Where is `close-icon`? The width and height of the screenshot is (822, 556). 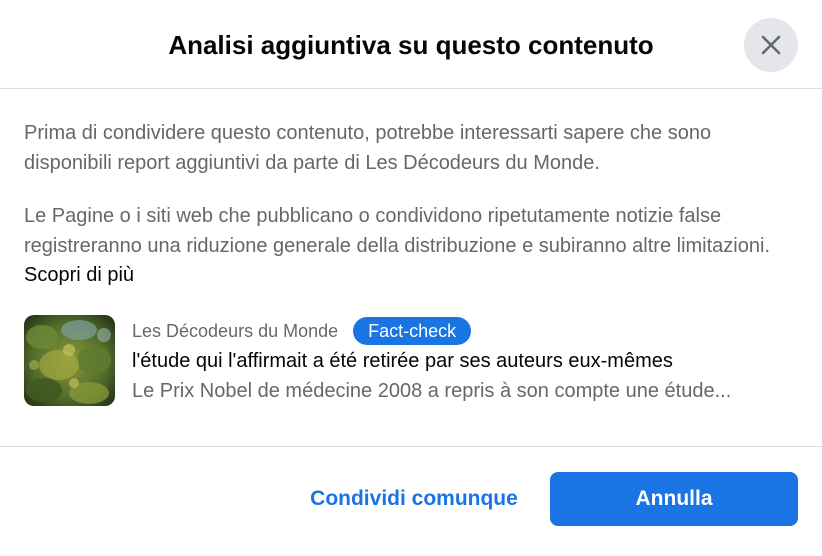 close-icon is located at coordinates (771, 45).